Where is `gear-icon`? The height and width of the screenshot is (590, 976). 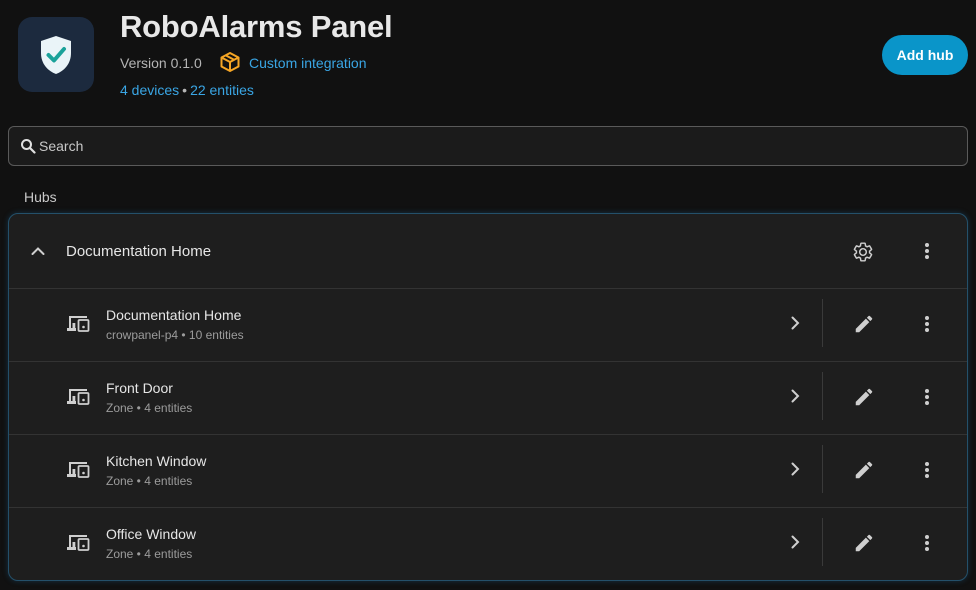 gear-icon is located at coordinates (863, 252).